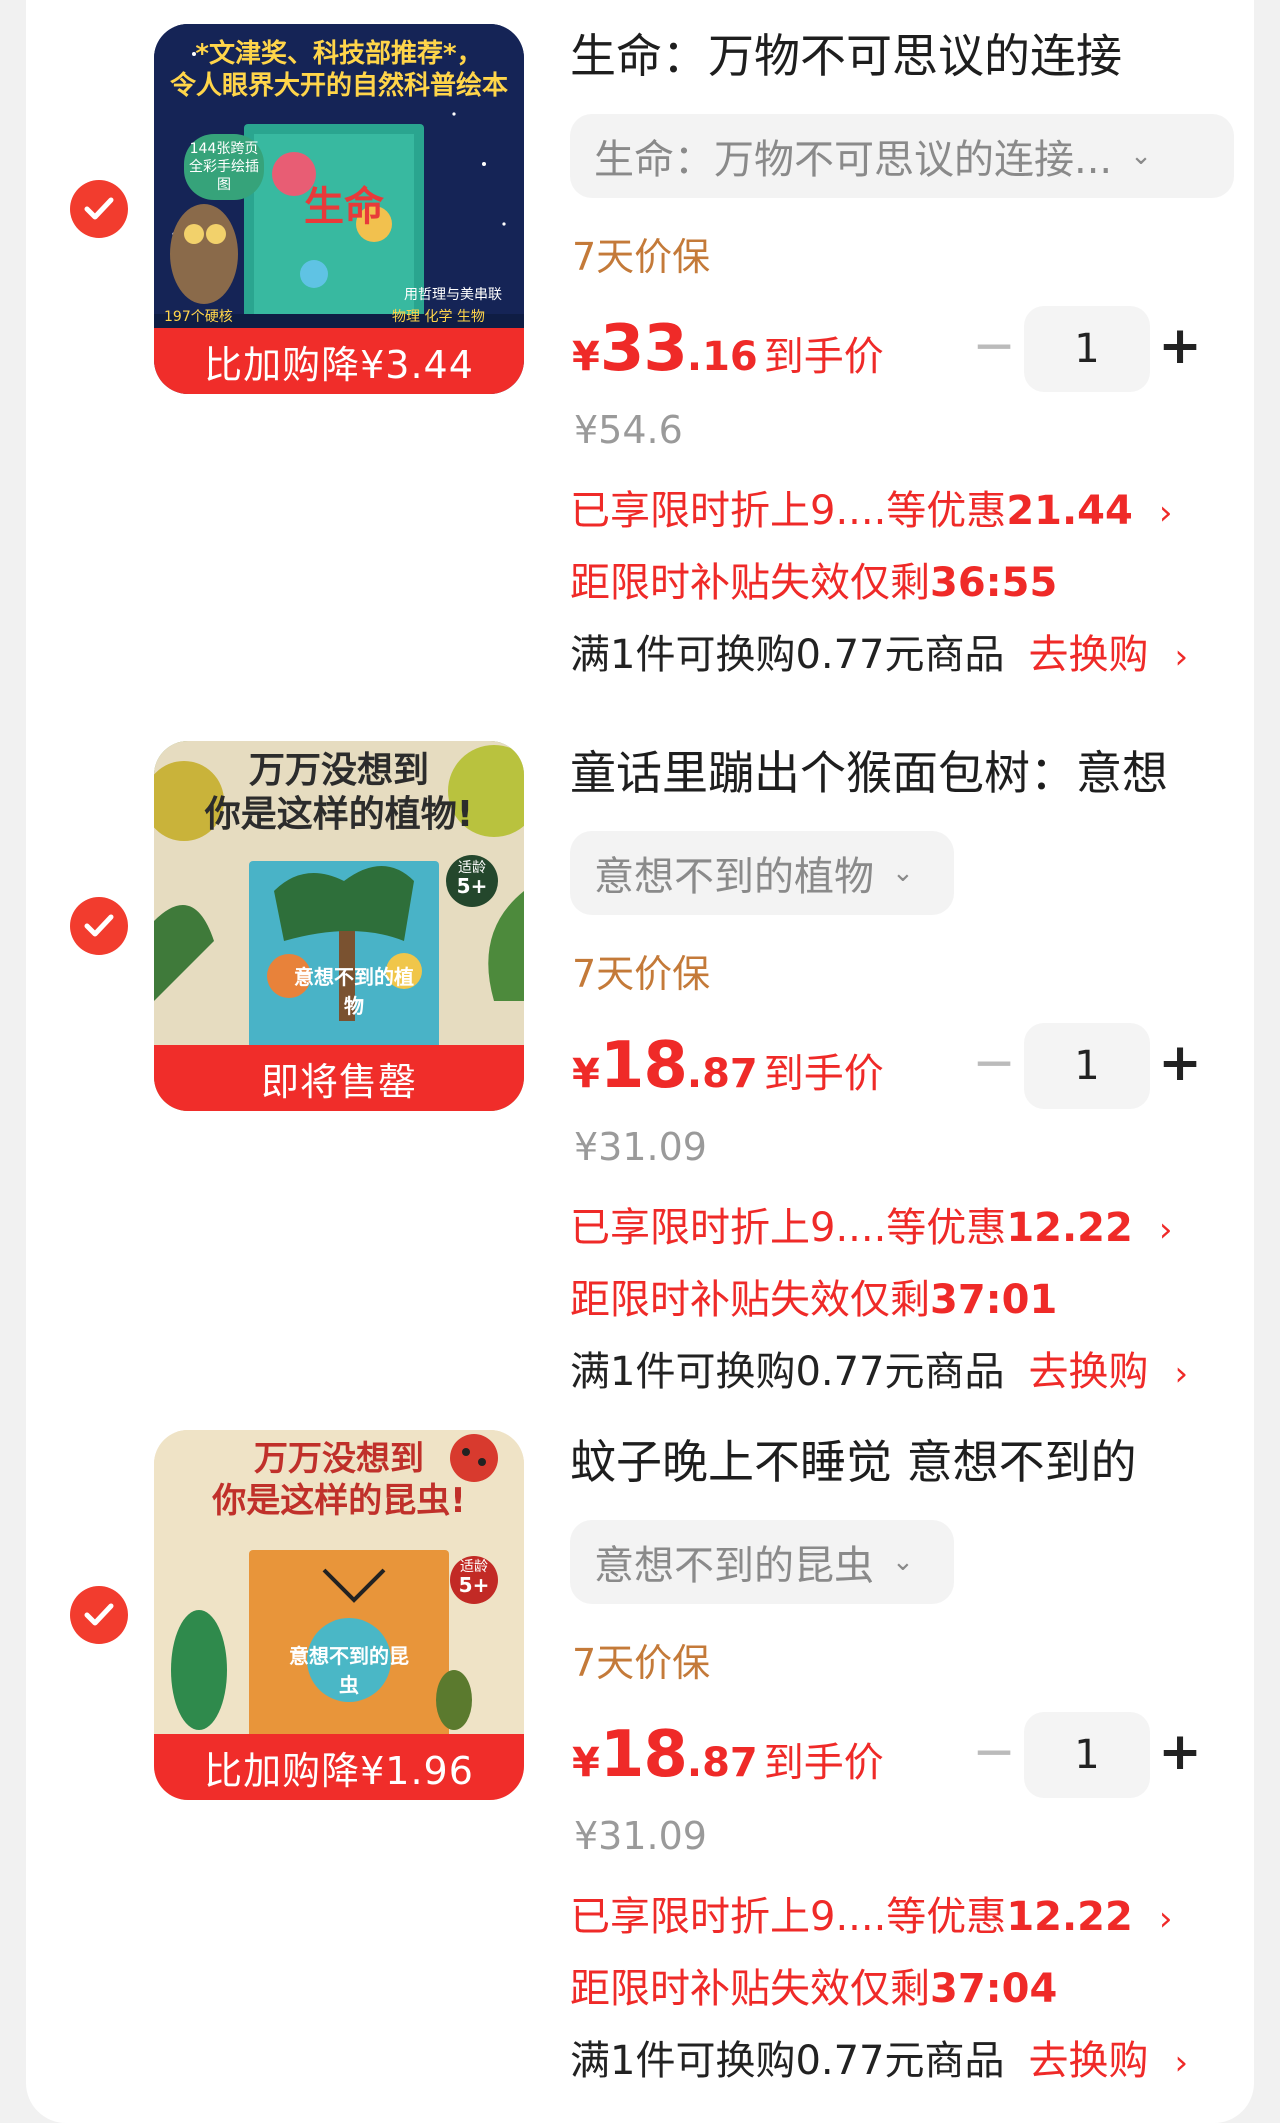 The image size is (1280, 2123). What do you see at coordinates (339, 1480) in the screenshot?
I see `cover-headline: 万万没想到 你是这样的昆虫!` at bounding box center [339, 1480].